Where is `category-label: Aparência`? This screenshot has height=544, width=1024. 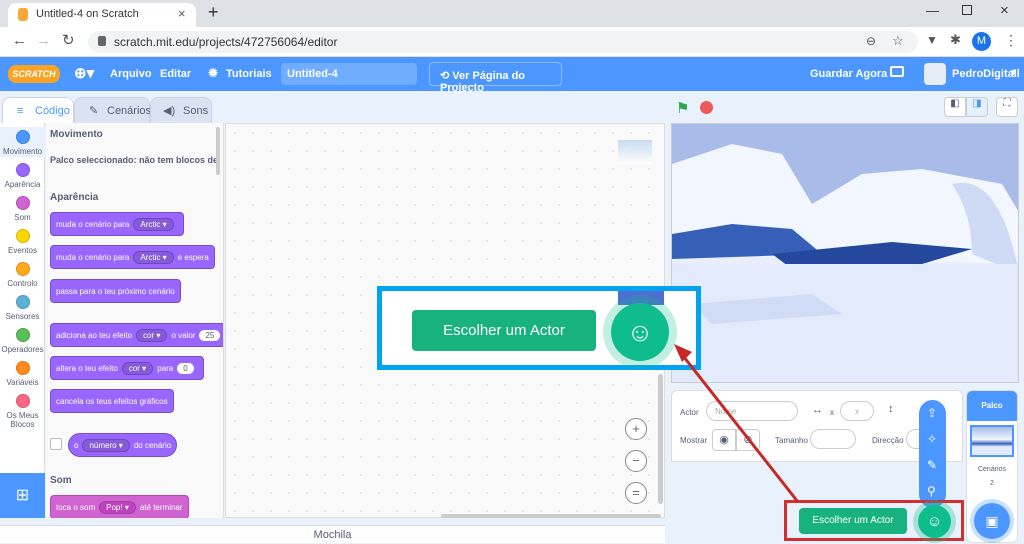
category-label: Aparência is located at coordinates (22, 184).